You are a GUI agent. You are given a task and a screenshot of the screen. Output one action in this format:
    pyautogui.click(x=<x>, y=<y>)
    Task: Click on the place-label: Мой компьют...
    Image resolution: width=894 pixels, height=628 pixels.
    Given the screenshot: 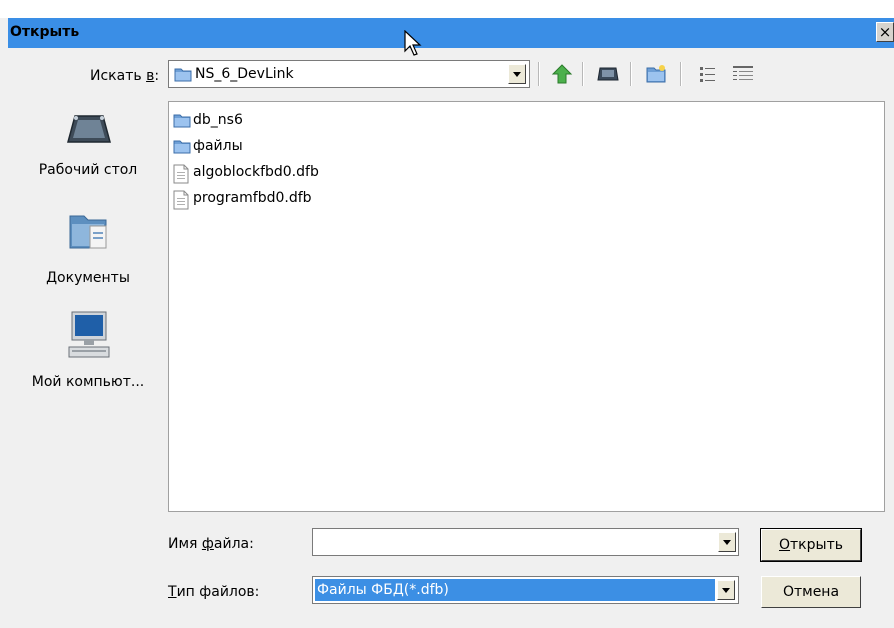 What is the action you would take?
    pyautogui.click(x=88, y=382)
    